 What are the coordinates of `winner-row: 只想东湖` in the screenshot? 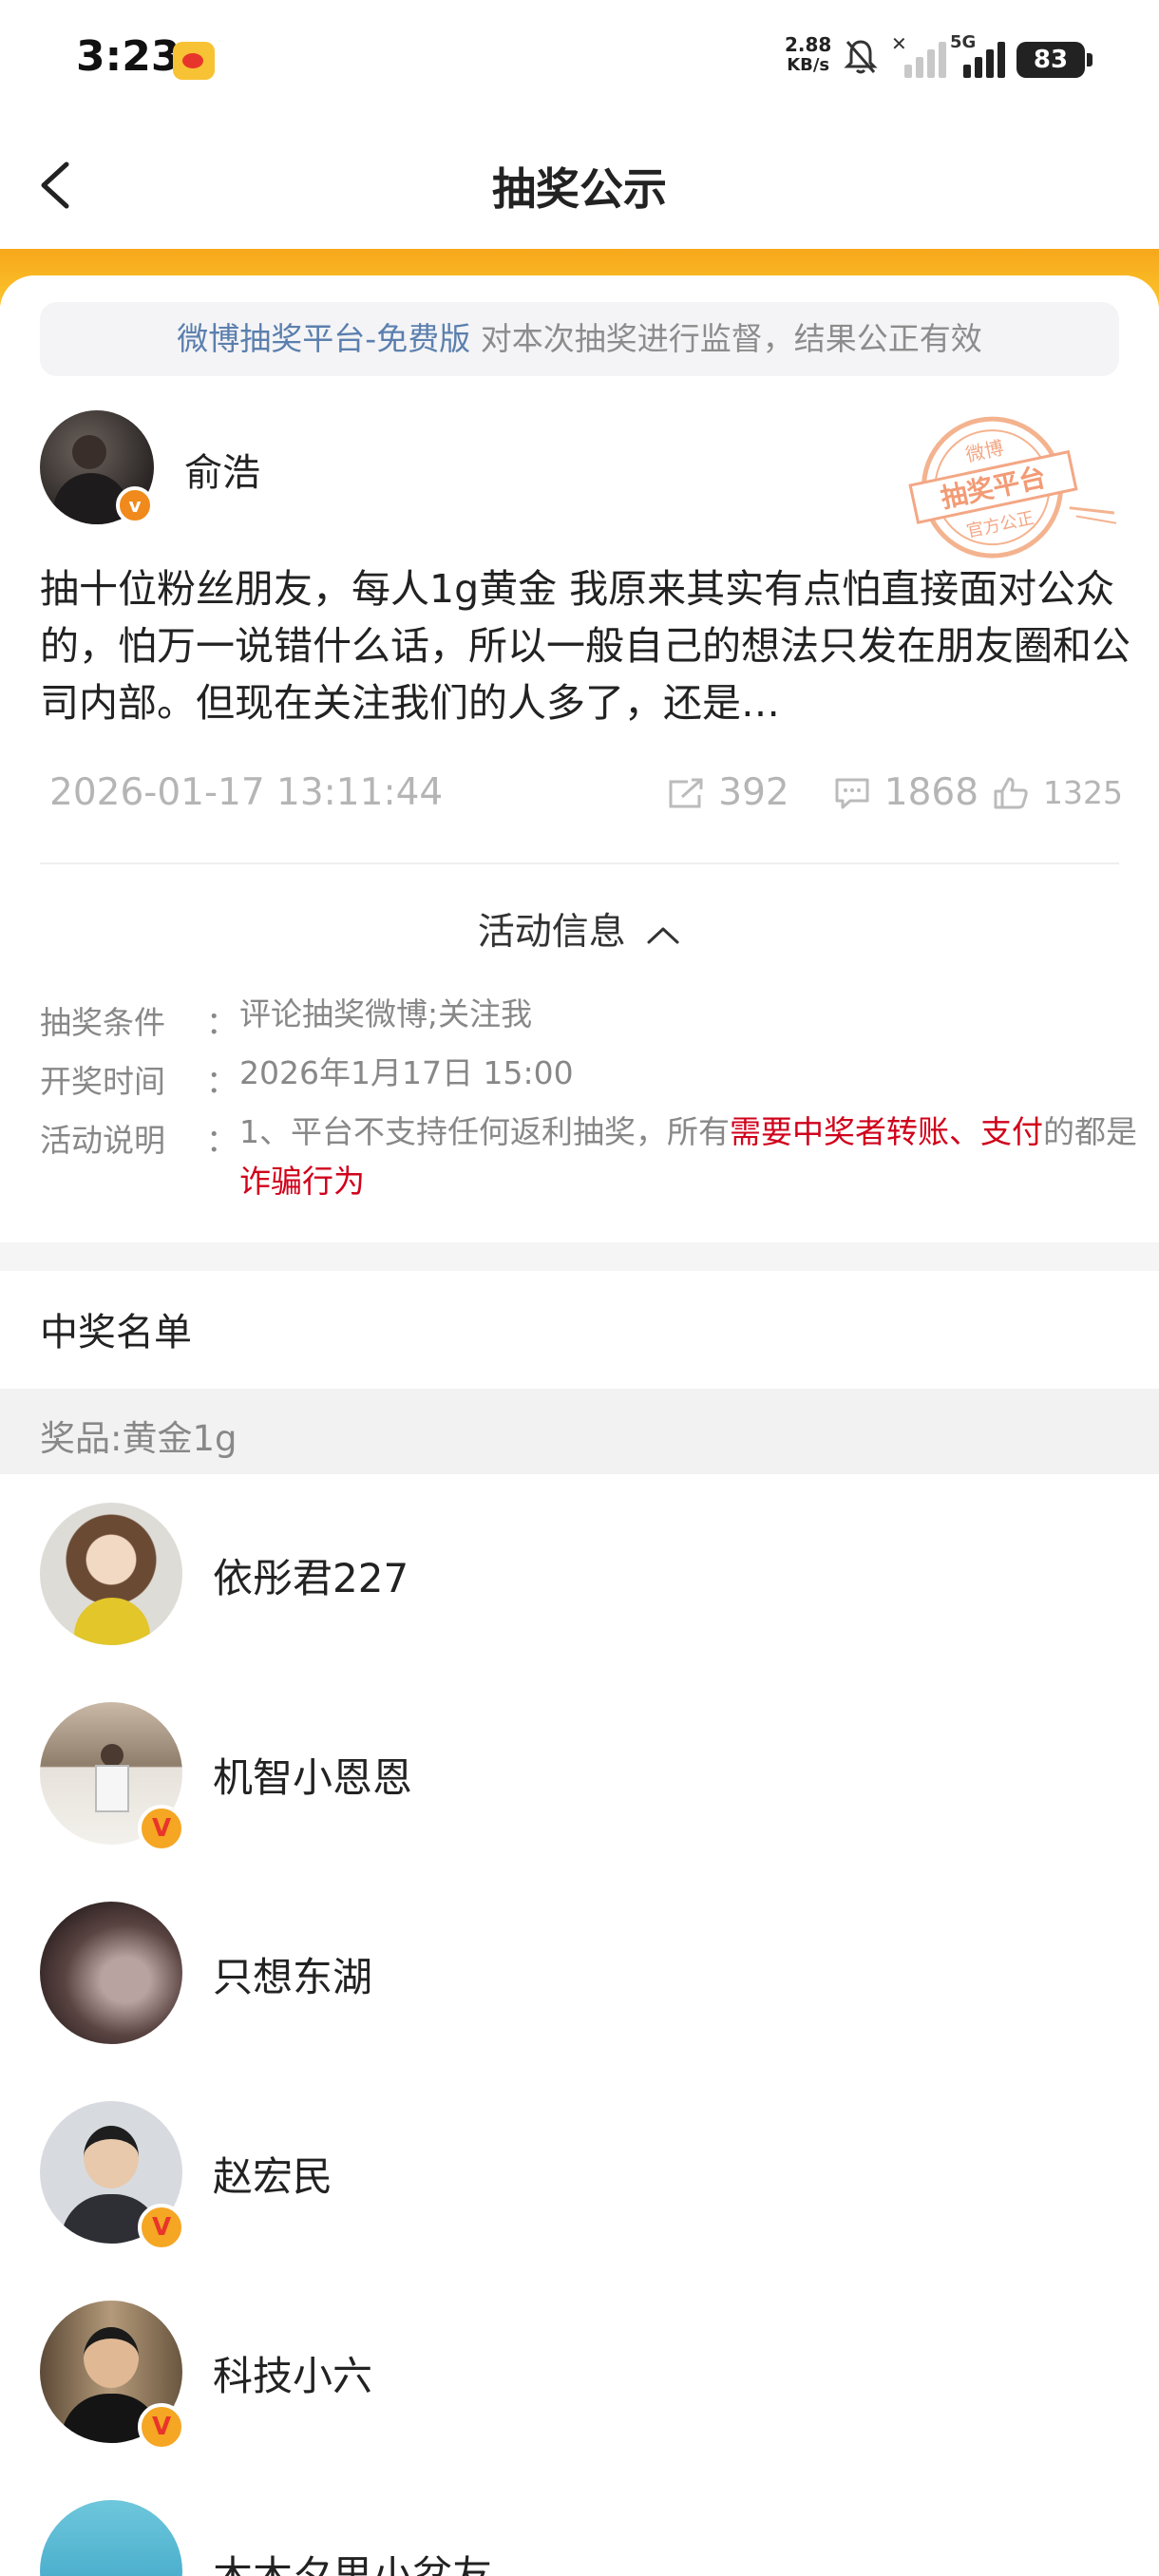 It's located at (579, 2002).